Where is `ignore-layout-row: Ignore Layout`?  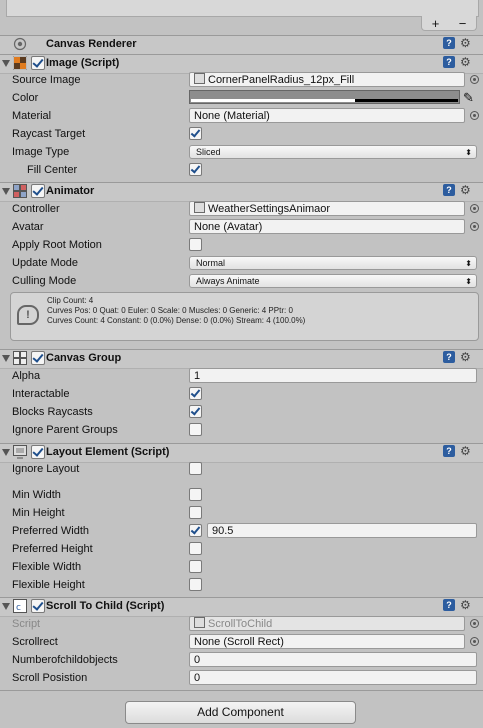 ignore-layout-row: Ignore Layout is located at coordinates (241, 470).